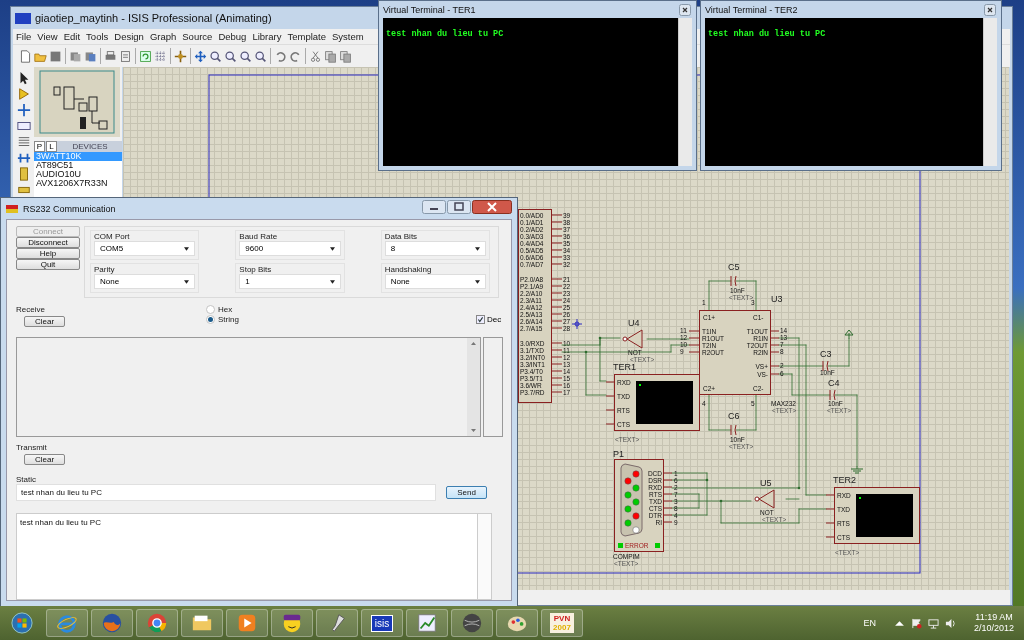  Describe the element at coordinates (105, 269) in the screenshot. I see `field-label: Parity` at that location.